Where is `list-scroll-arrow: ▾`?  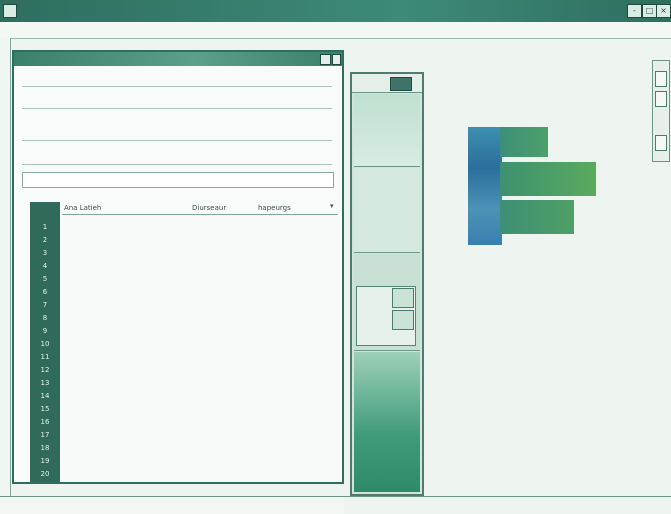 list-scroll-arrow: ▾ is located at coordinates (334, 208).